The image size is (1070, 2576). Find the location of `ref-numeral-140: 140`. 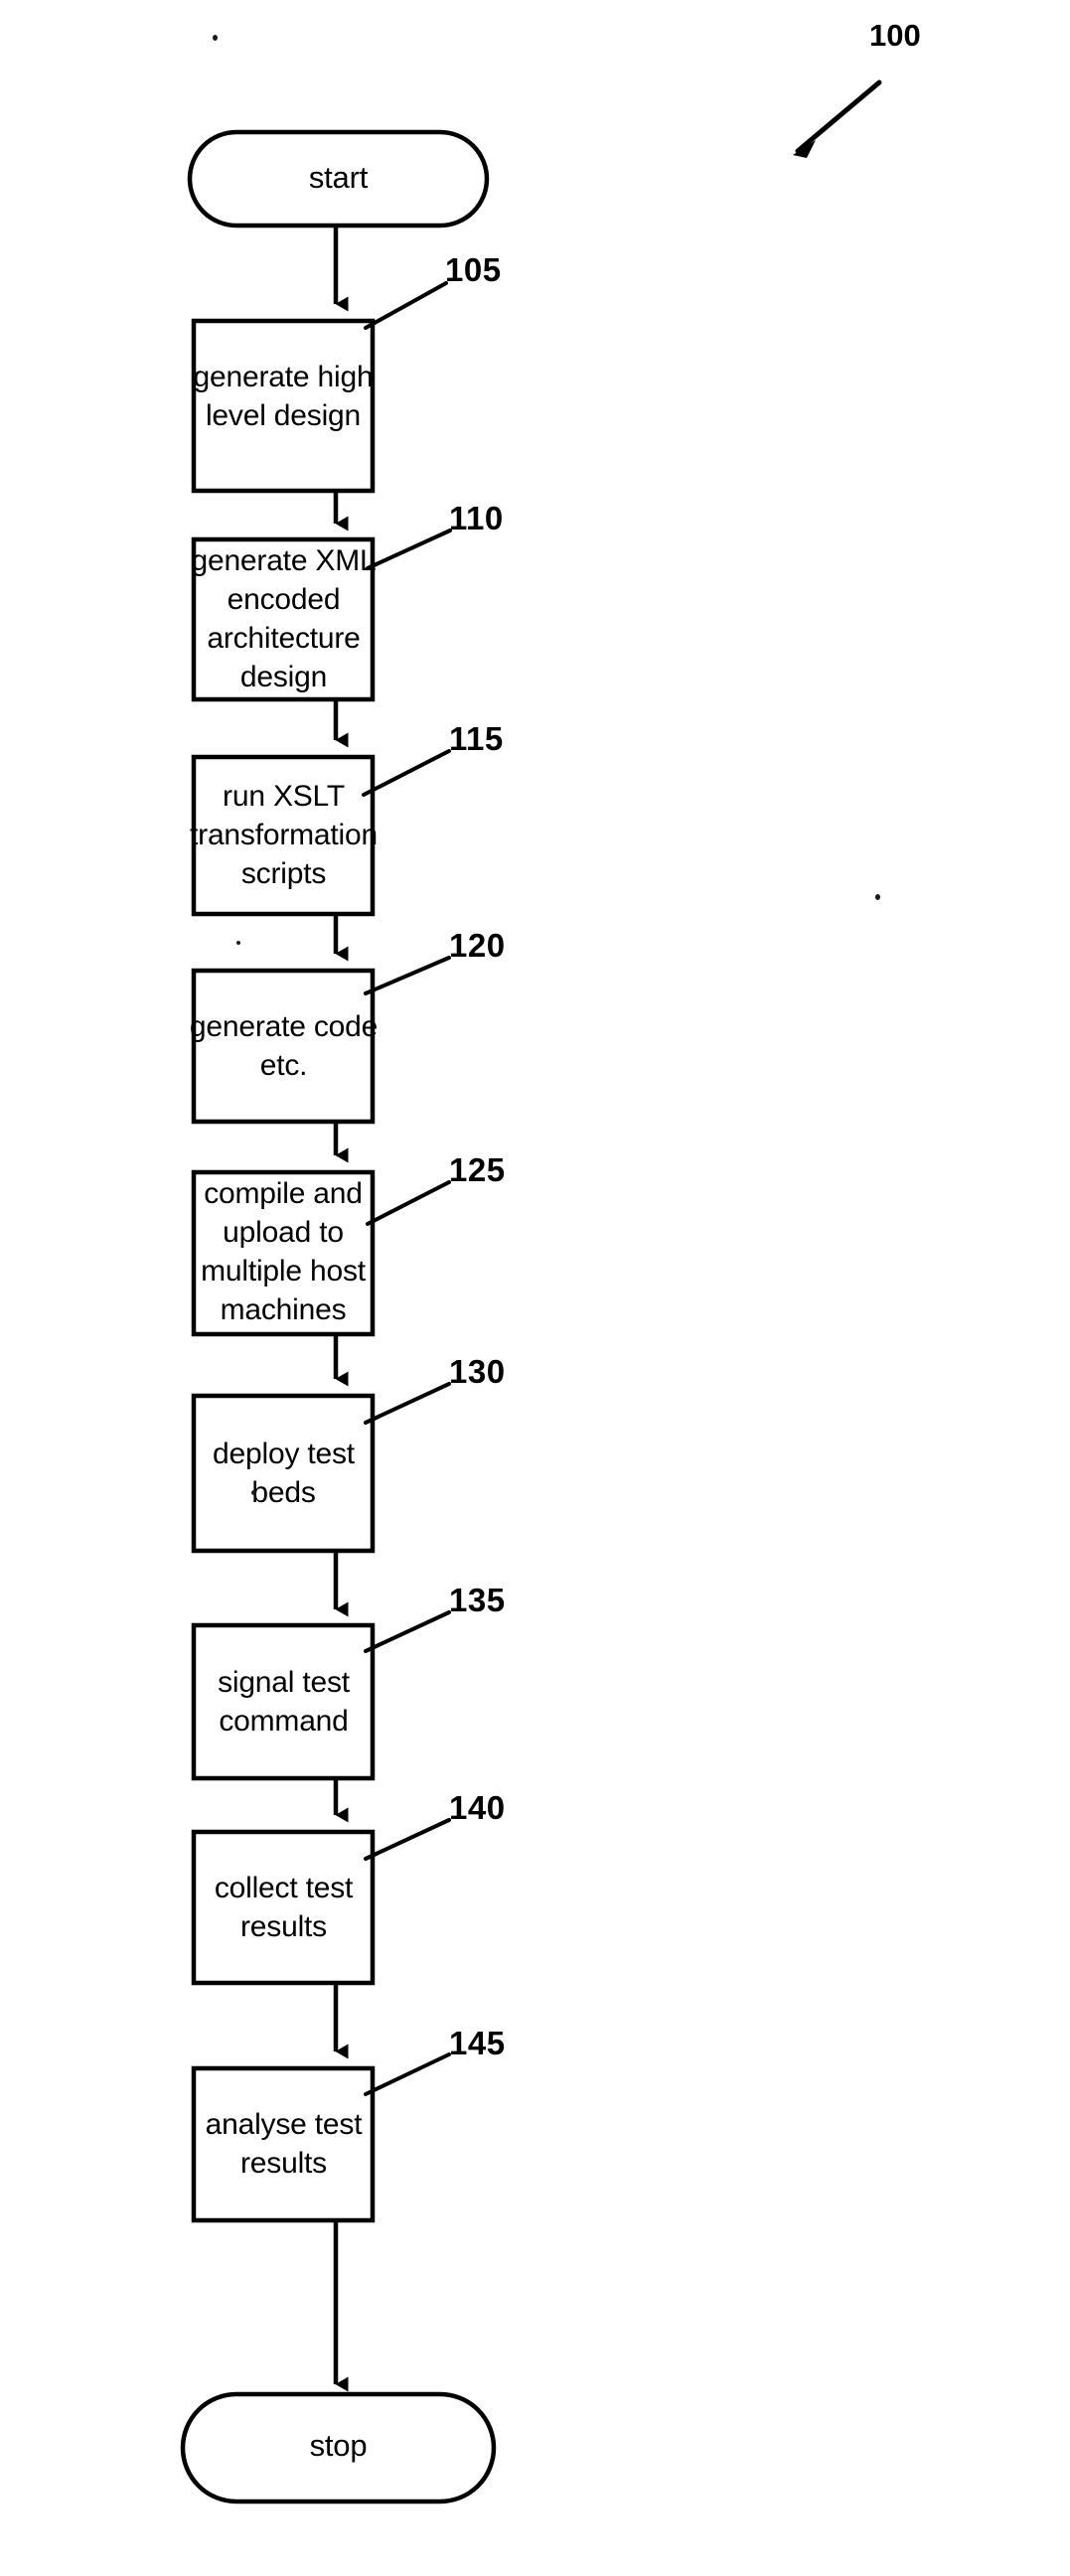

ref-numeral-140: 140 is located at coordinates (477, 1807).